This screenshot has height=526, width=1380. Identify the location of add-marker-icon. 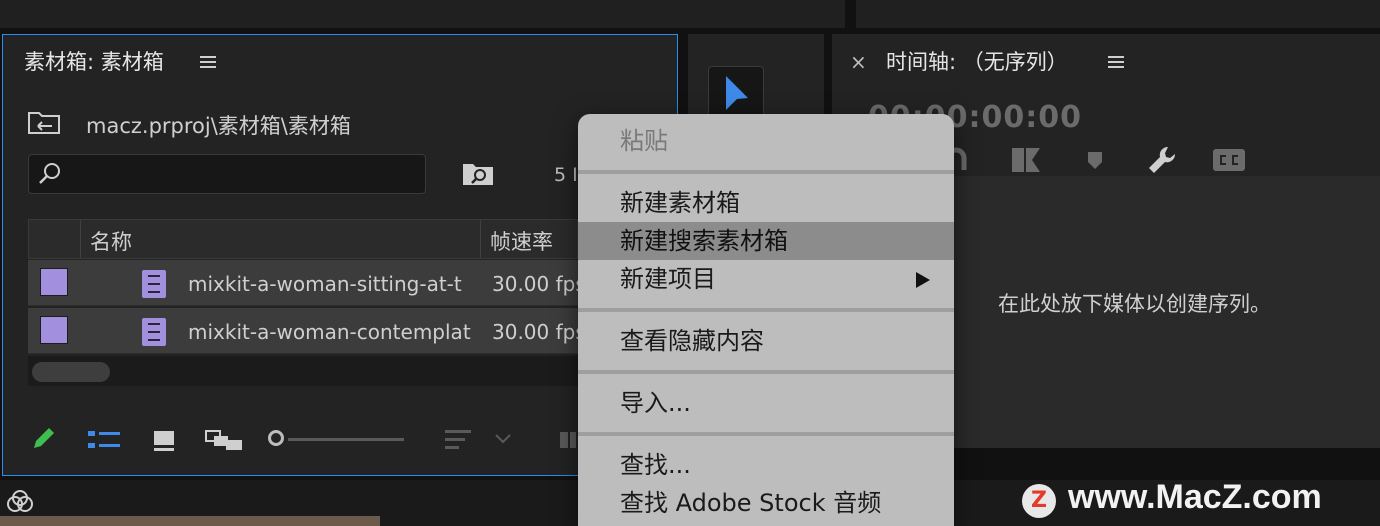
(1095, 160).